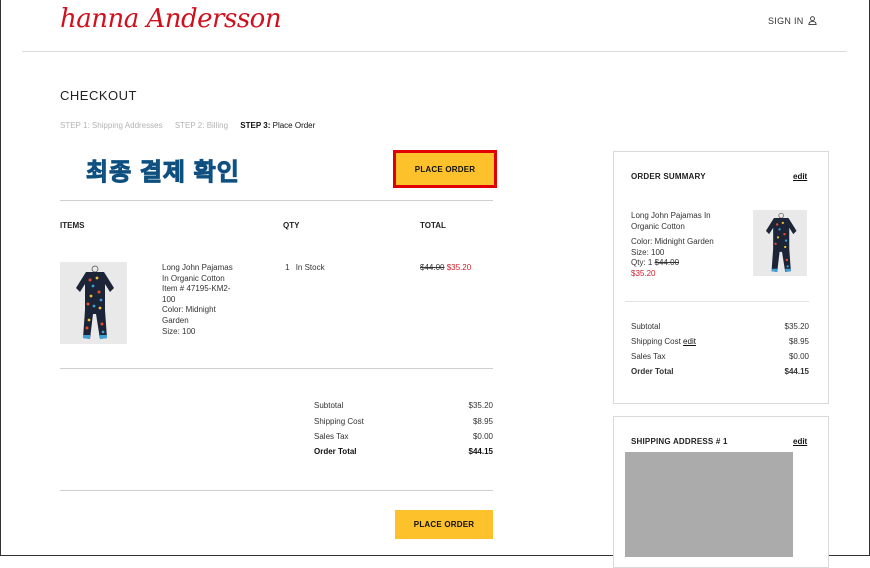 The width and height of the screenshot is (870, 568). What do you see at coordinates (331, 436) in the screenshot?
I see `sales-tax-label: Sales Tax` at bounding box center [331, 436].